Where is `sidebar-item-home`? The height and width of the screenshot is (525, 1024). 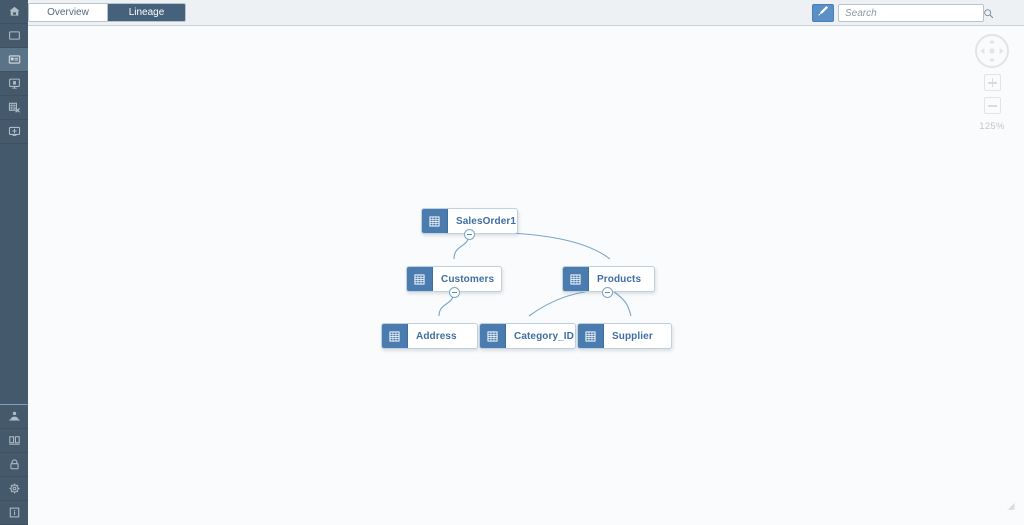 sidebar-item-home is located at coordinates (14, 12).